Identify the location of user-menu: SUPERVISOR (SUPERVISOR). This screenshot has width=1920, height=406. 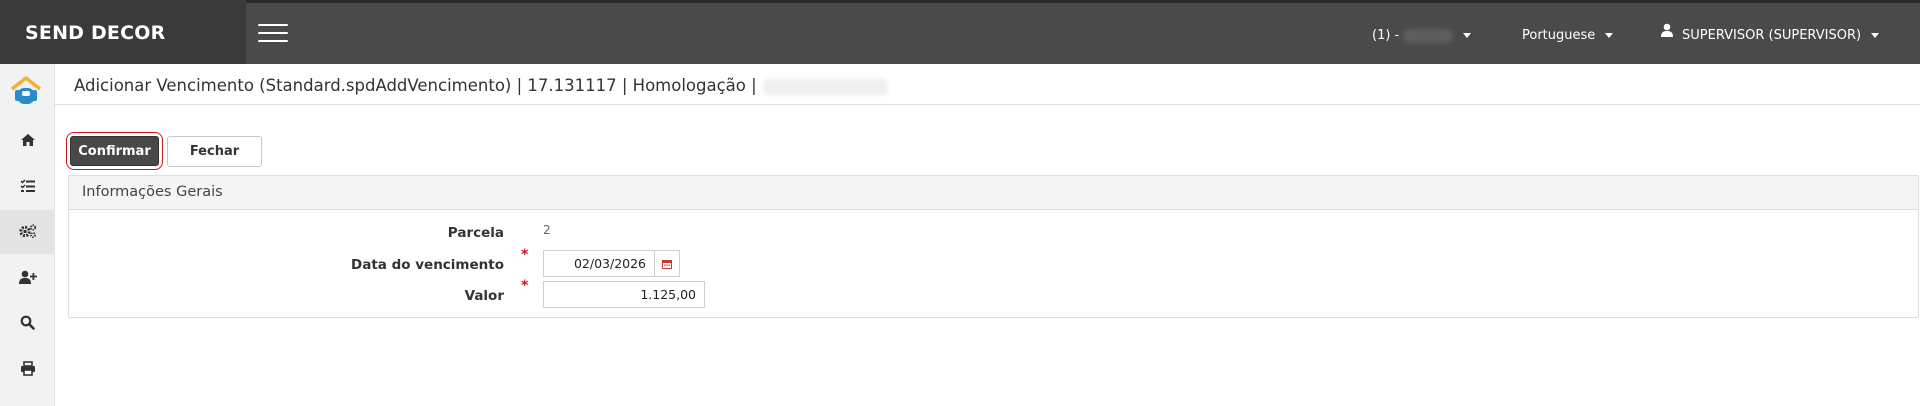
(1770, 32).